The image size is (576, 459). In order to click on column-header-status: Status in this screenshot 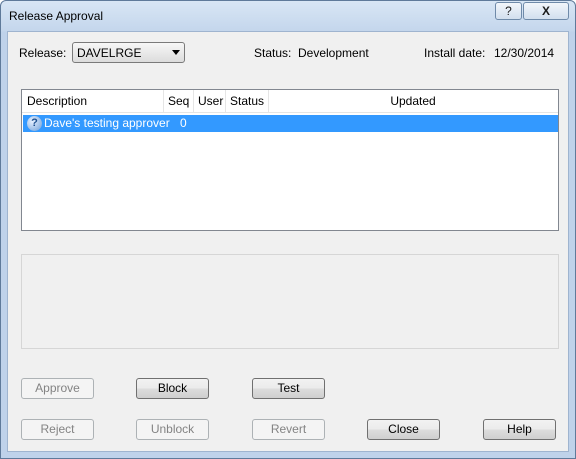, I will do `click(246, 101)`.